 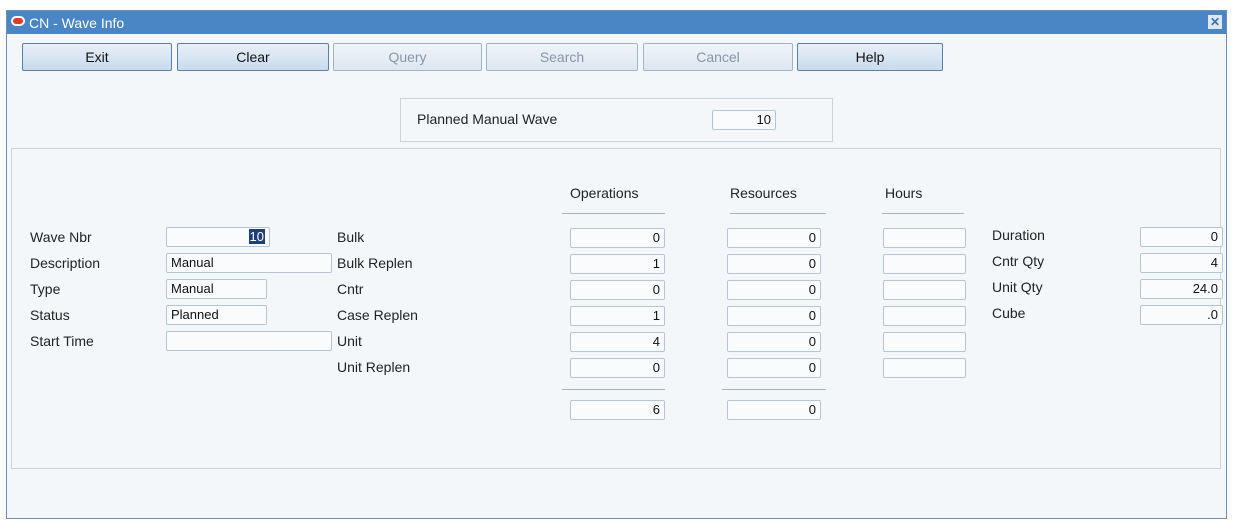 What do you see at coordinates (774, 290) in the screenshot?
I see `cntr-resources-field: 0` at bounding box center [774, 290].